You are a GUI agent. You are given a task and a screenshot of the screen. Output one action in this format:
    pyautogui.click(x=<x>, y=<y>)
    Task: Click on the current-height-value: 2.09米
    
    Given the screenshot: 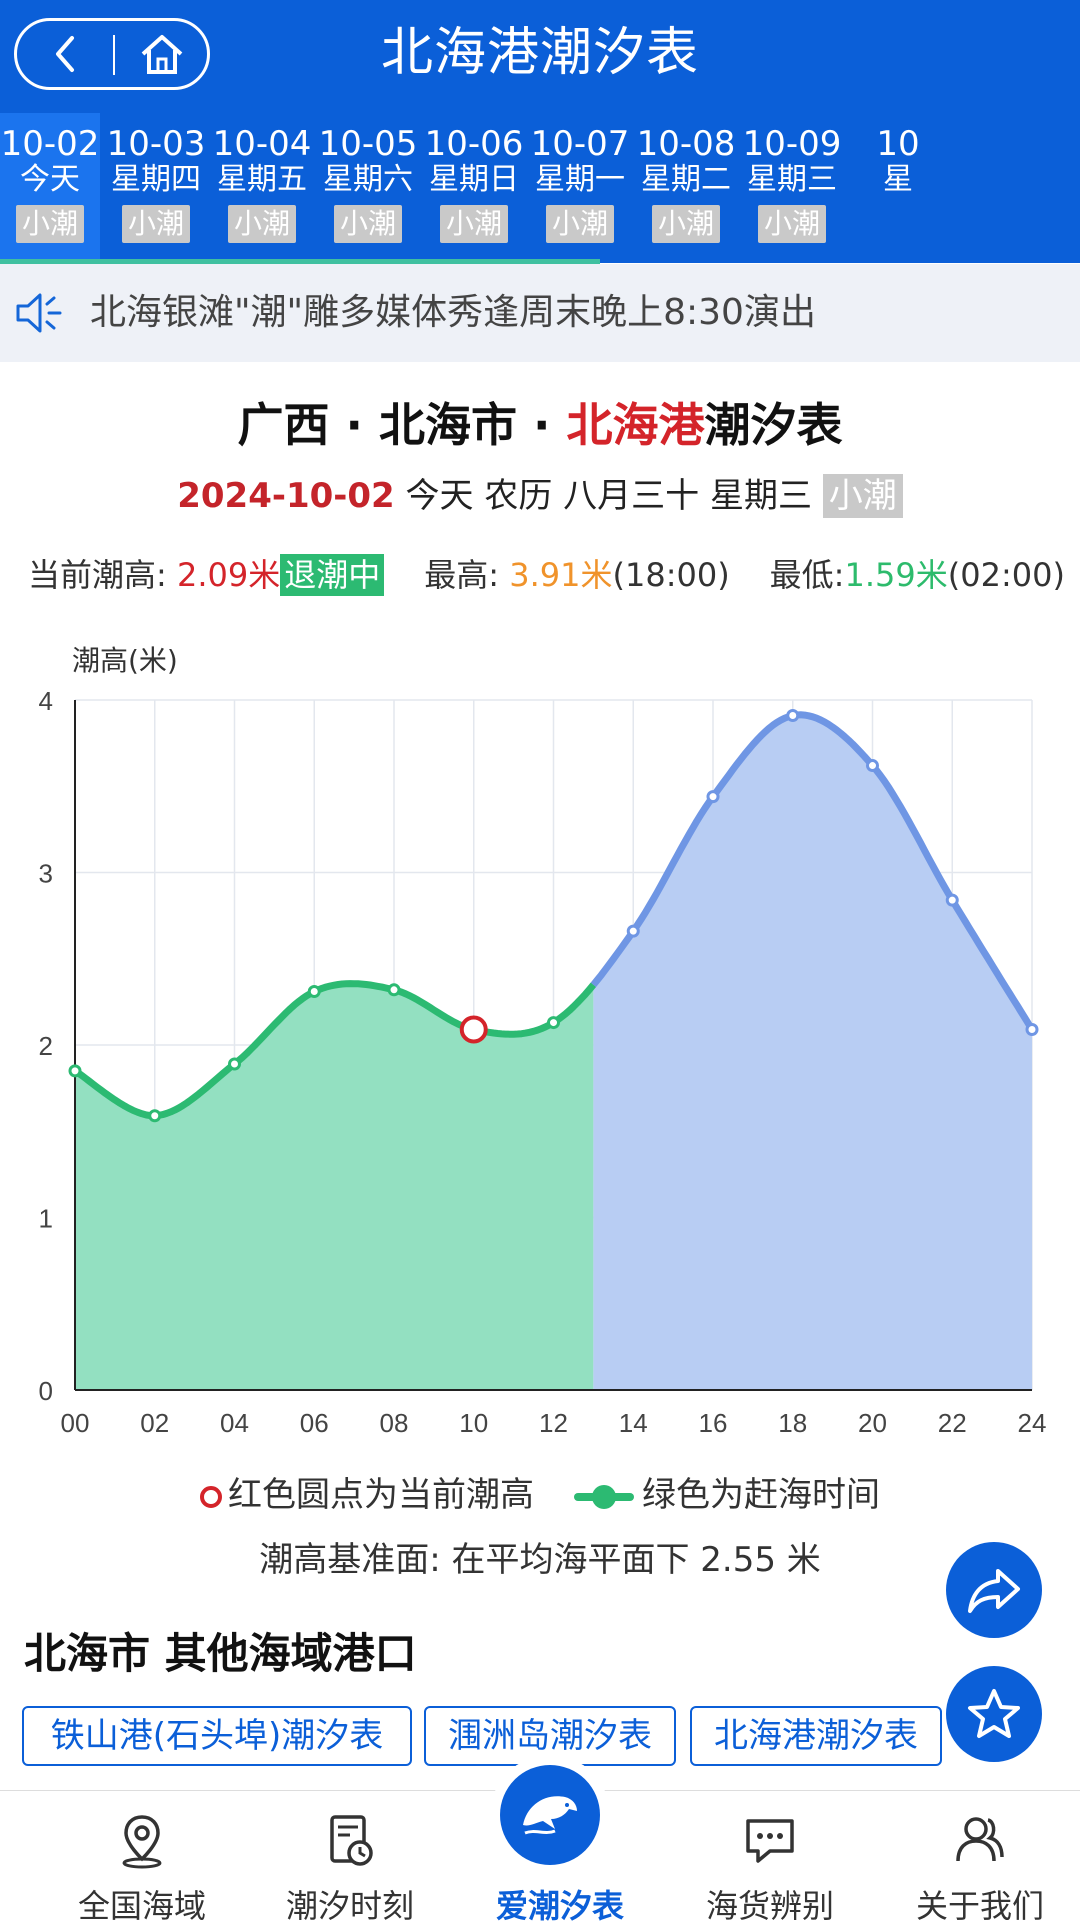 What is the action you would take?
    pyautogui.click(x=228, y=575)
    